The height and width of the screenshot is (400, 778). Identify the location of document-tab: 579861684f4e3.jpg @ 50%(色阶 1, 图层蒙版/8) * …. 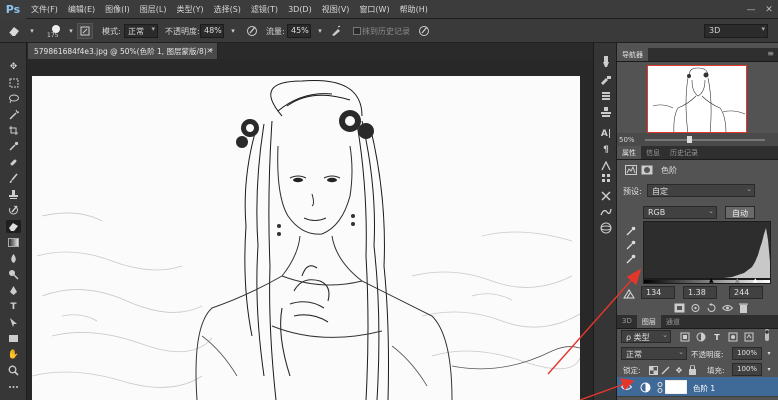
(123, 51).